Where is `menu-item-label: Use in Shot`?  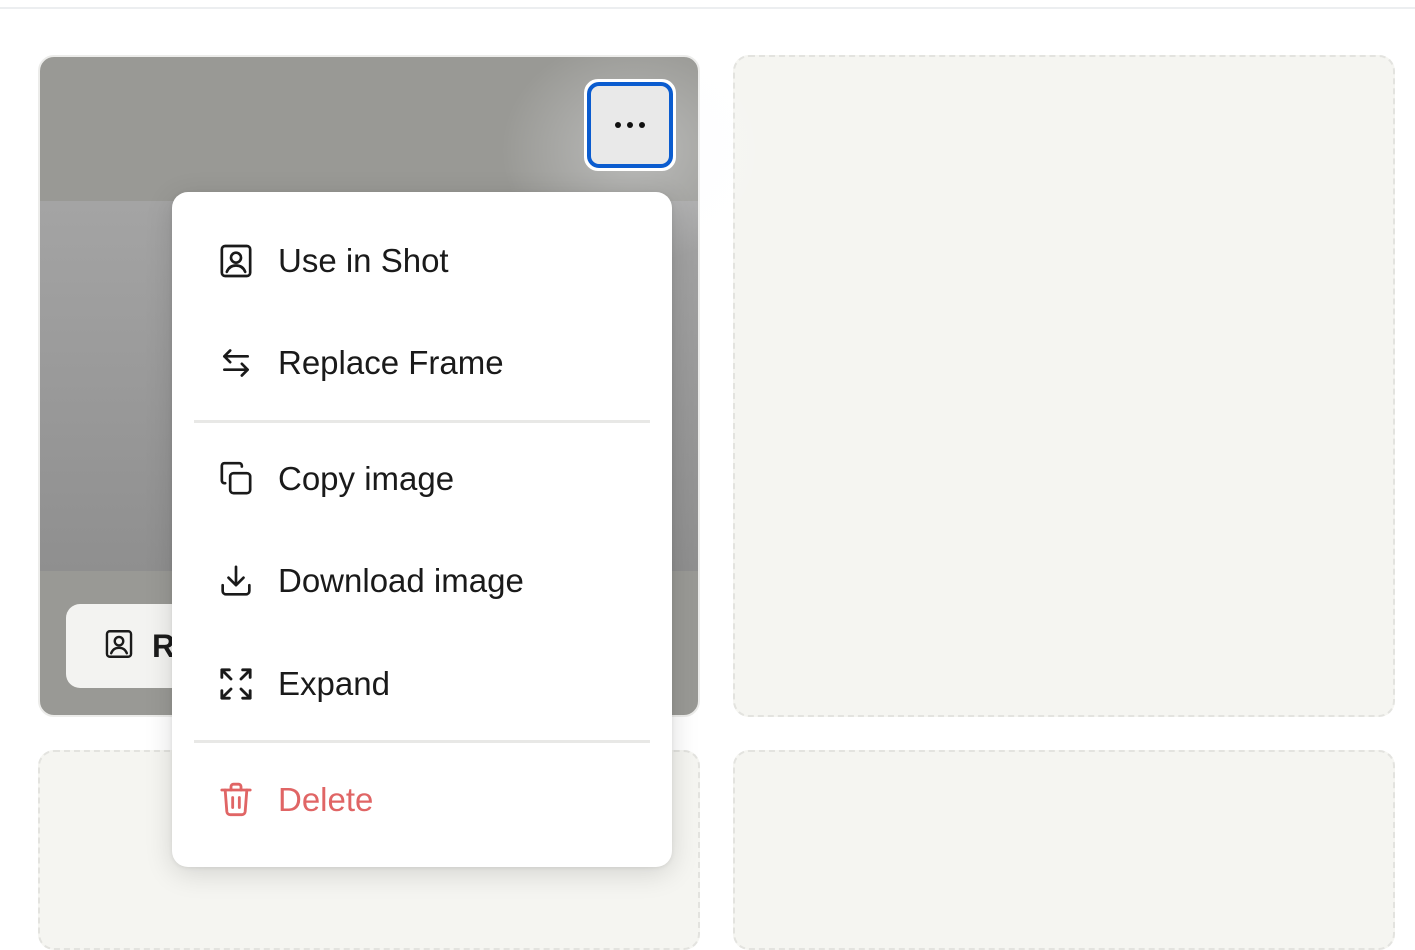
menu-item-label: Use in Shot is located at coordinates (363, 260).